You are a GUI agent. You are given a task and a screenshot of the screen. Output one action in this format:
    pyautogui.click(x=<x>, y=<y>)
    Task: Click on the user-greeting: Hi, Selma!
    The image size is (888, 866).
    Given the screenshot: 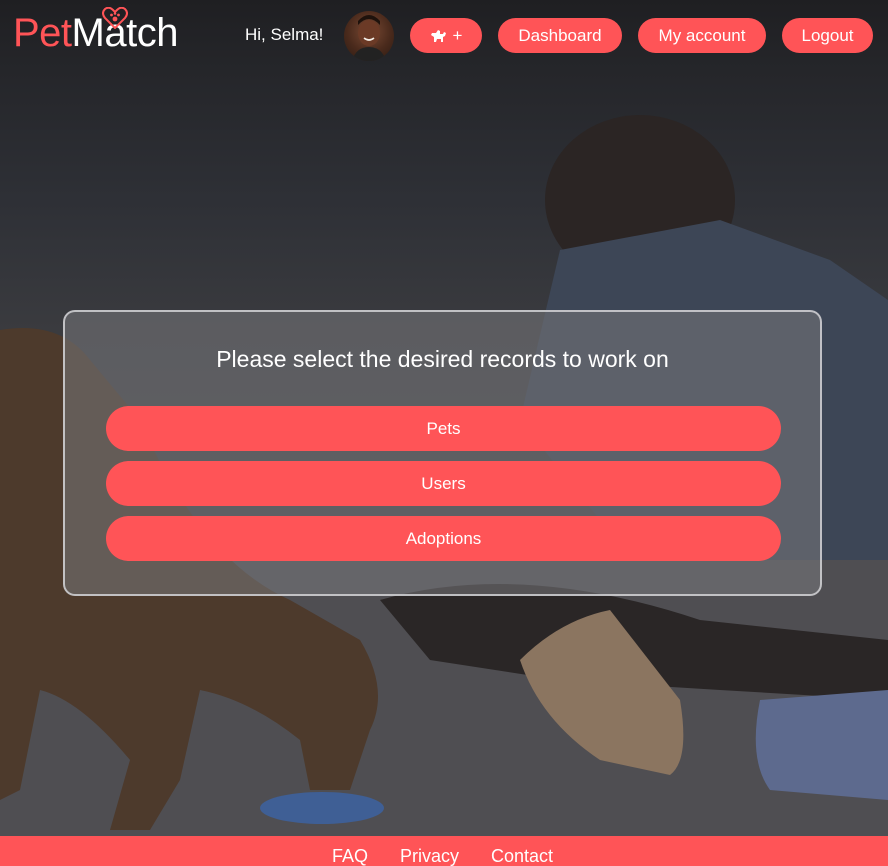 What is the action you would take?
    pyautogui.click(x=284, y=34)
    